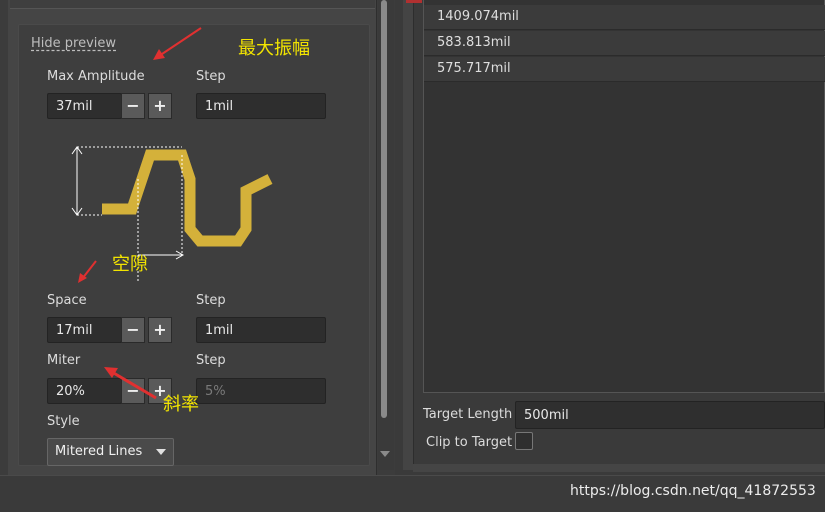  What do you see at coordinates (211, 300) in the screenshot?
I see `space-step-label: Step` at bounding box center [211, 300].